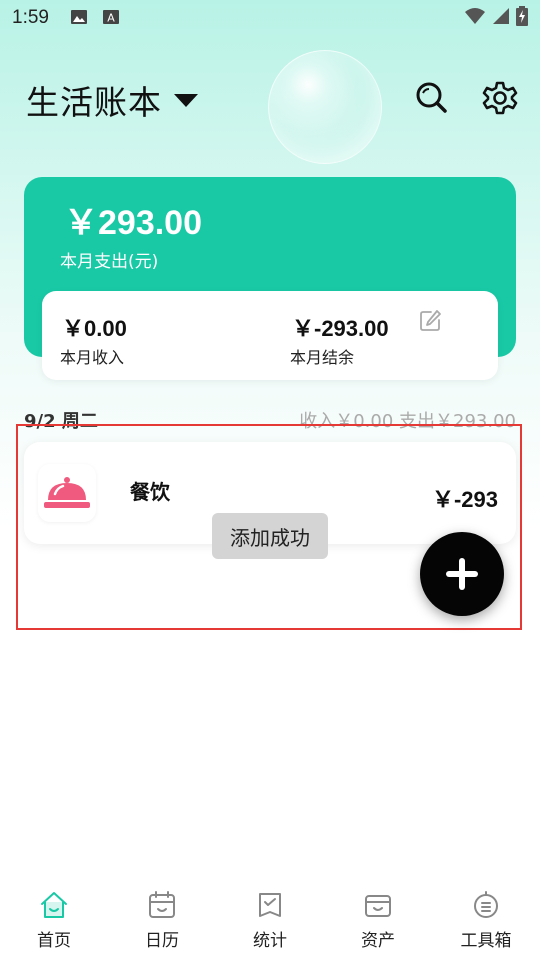 The image size is (540, 960). I want to click on search-button, so click(432, 98).